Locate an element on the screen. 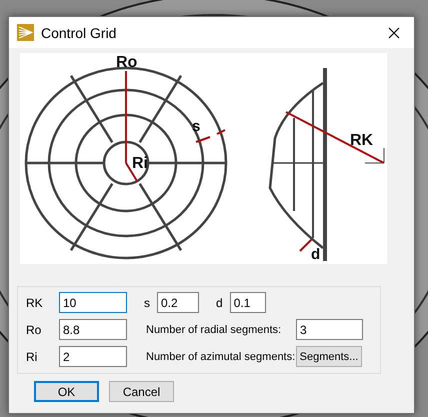 The width and height of the screenshot is (428, 417). field-label: Number of radial segments: is located at coordinates (214, 330).